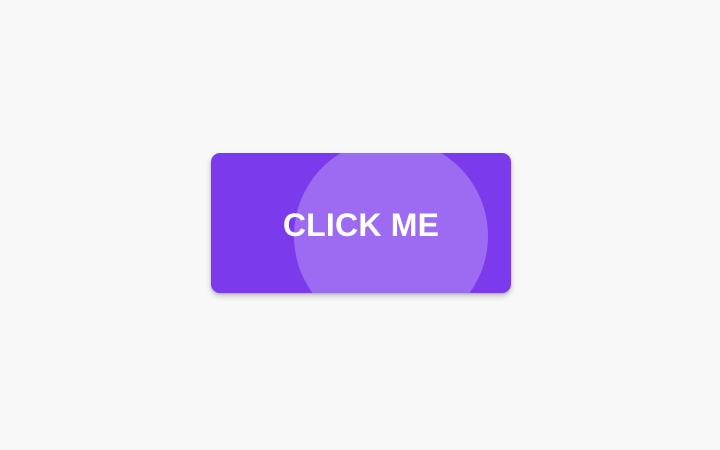  I want to click on button-label: CLICK ME, so click(361, 224).